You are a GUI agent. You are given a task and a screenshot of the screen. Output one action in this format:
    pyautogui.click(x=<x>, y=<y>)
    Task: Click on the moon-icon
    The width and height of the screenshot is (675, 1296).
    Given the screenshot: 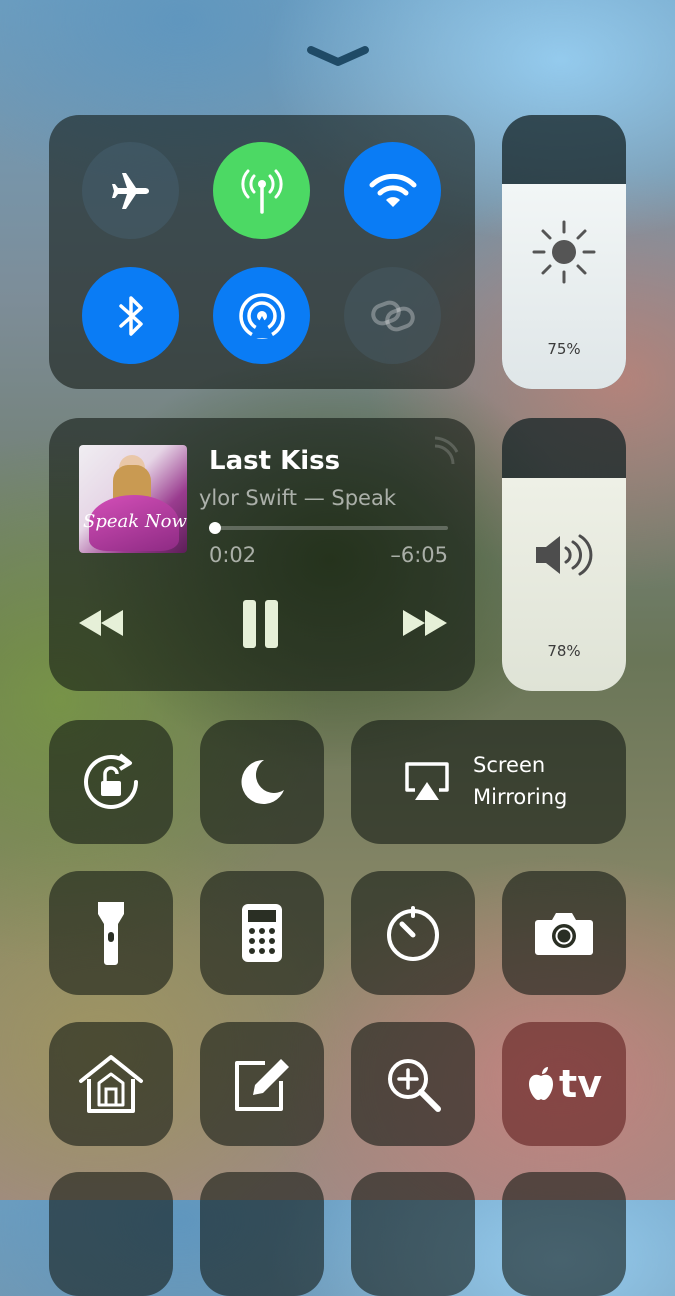 What is the action you would take?
    pyautogui.click(x=262, y=781)
    